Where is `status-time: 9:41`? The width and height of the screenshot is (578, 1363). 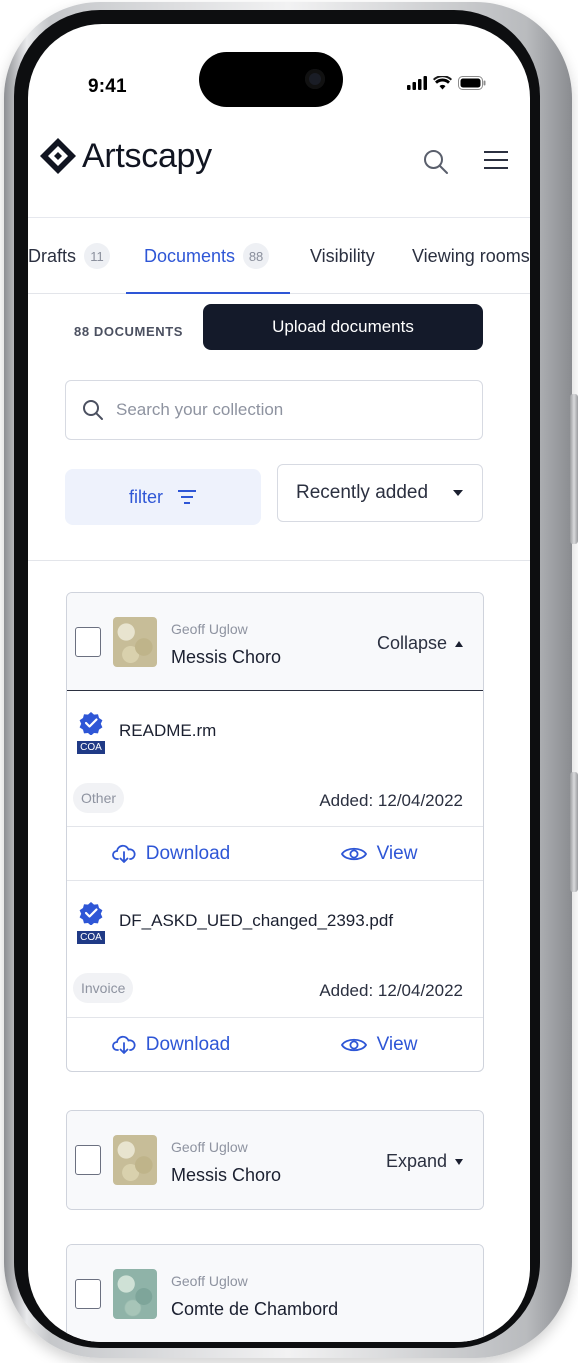
status-time: 9:41 is located at coordinates (107, 86).